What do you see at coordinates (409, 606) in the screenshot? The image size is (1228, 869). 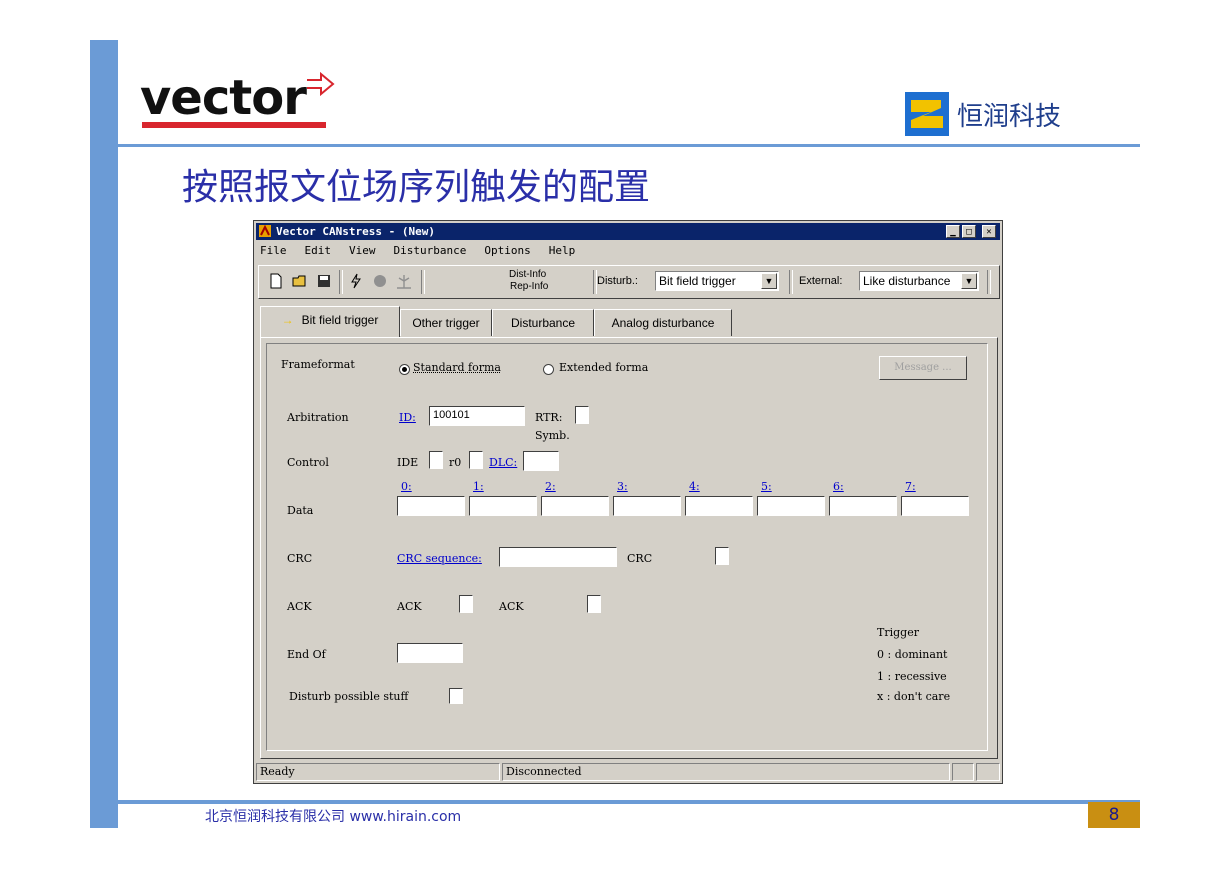 I see `ack-slot-label: ACK` at bounding box center [409, 606].